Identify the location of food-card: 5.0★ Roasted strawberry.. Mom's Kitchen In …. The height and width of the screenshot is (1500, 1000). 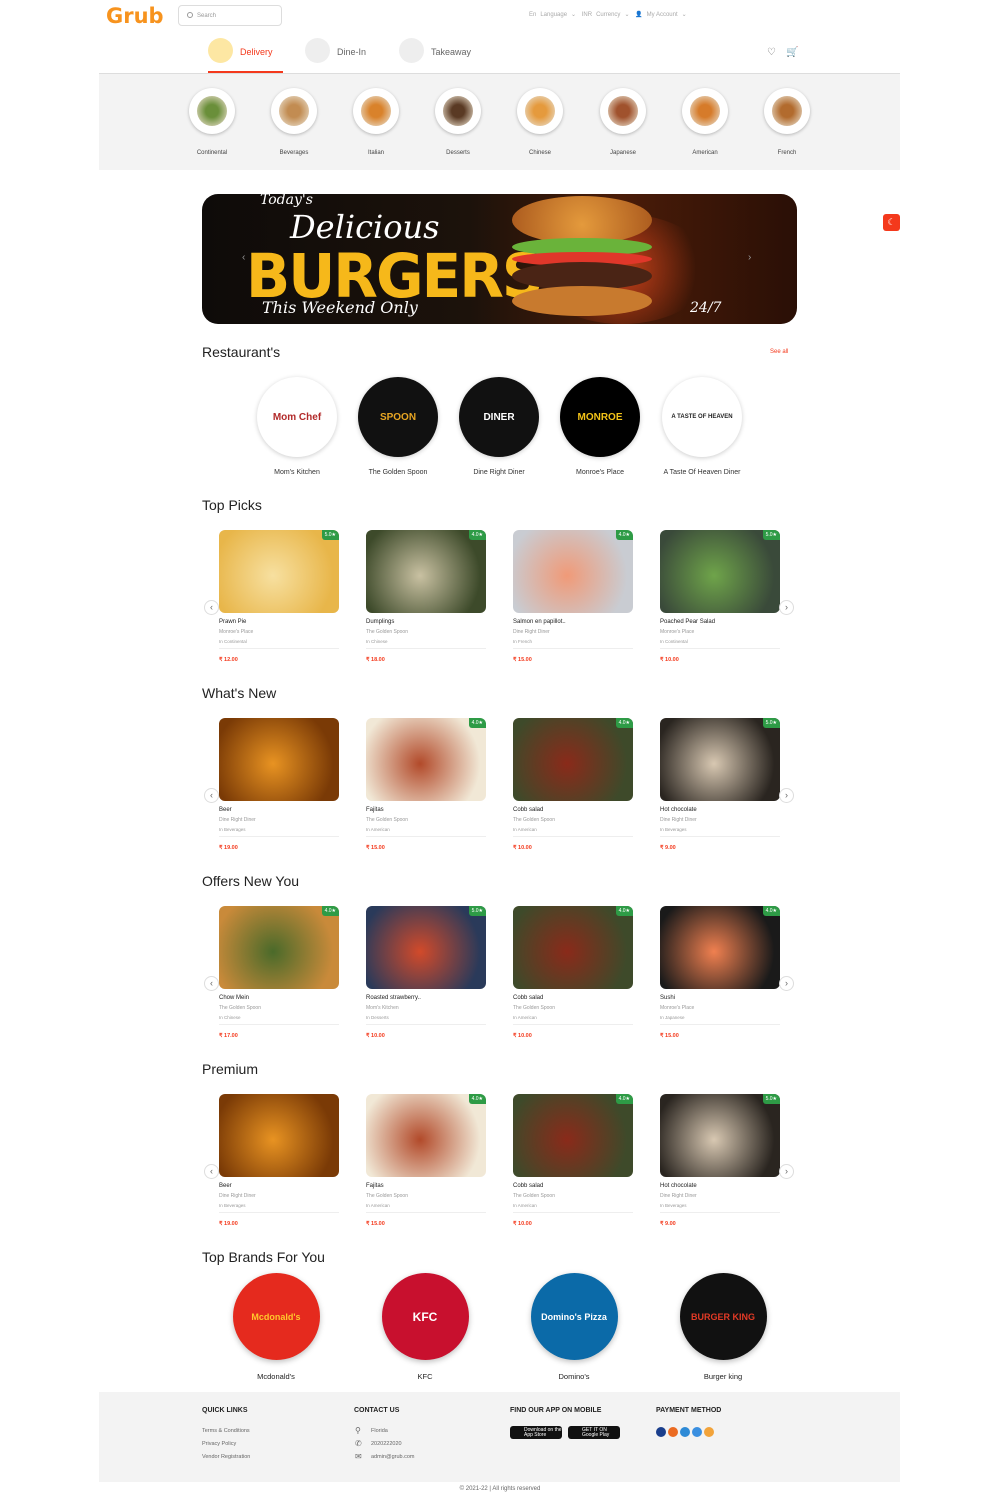
(426, 972).